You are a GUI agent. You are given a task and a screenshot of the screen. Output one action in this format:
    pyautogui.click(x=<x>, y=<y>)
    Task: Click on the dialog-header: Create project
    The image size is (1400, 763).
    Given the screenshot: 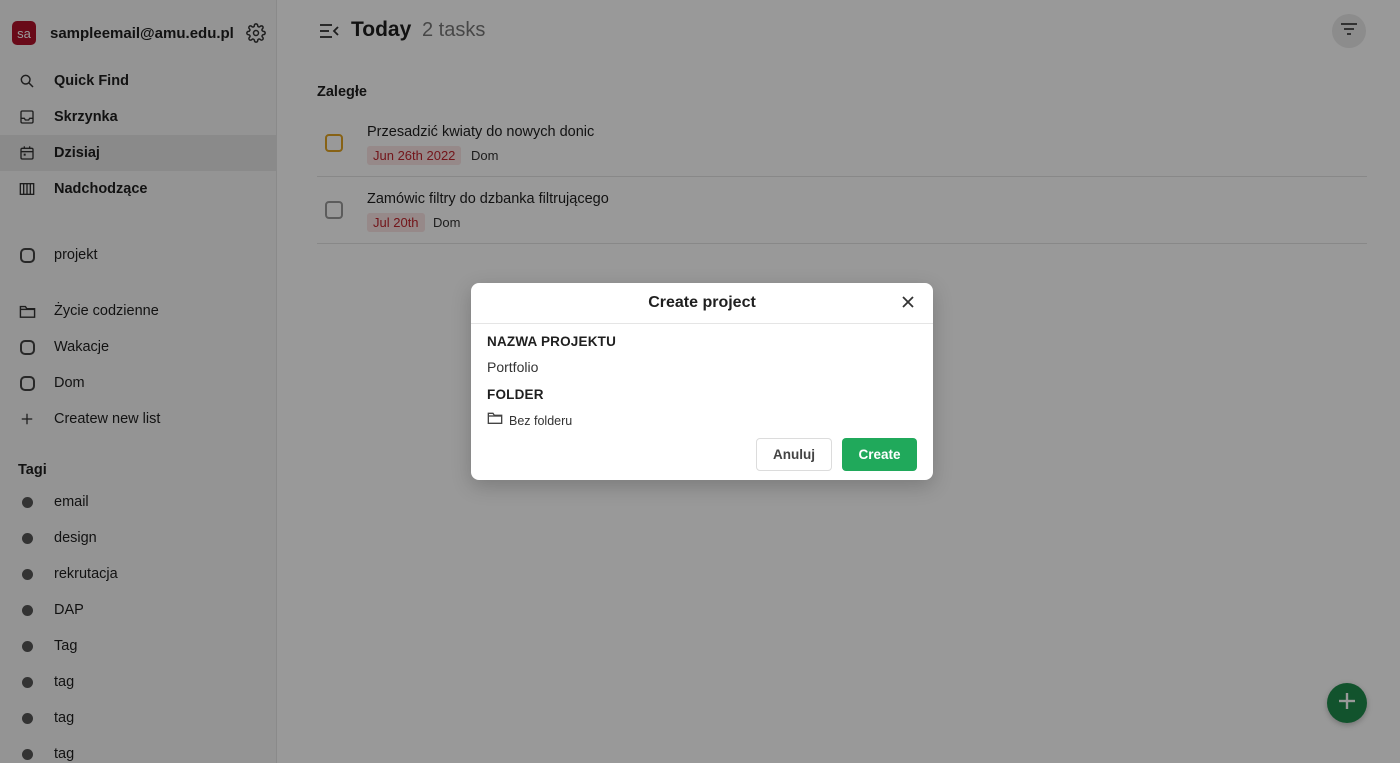 What is the action you would take?
    pyautogui.click(x=702, y=303)
    